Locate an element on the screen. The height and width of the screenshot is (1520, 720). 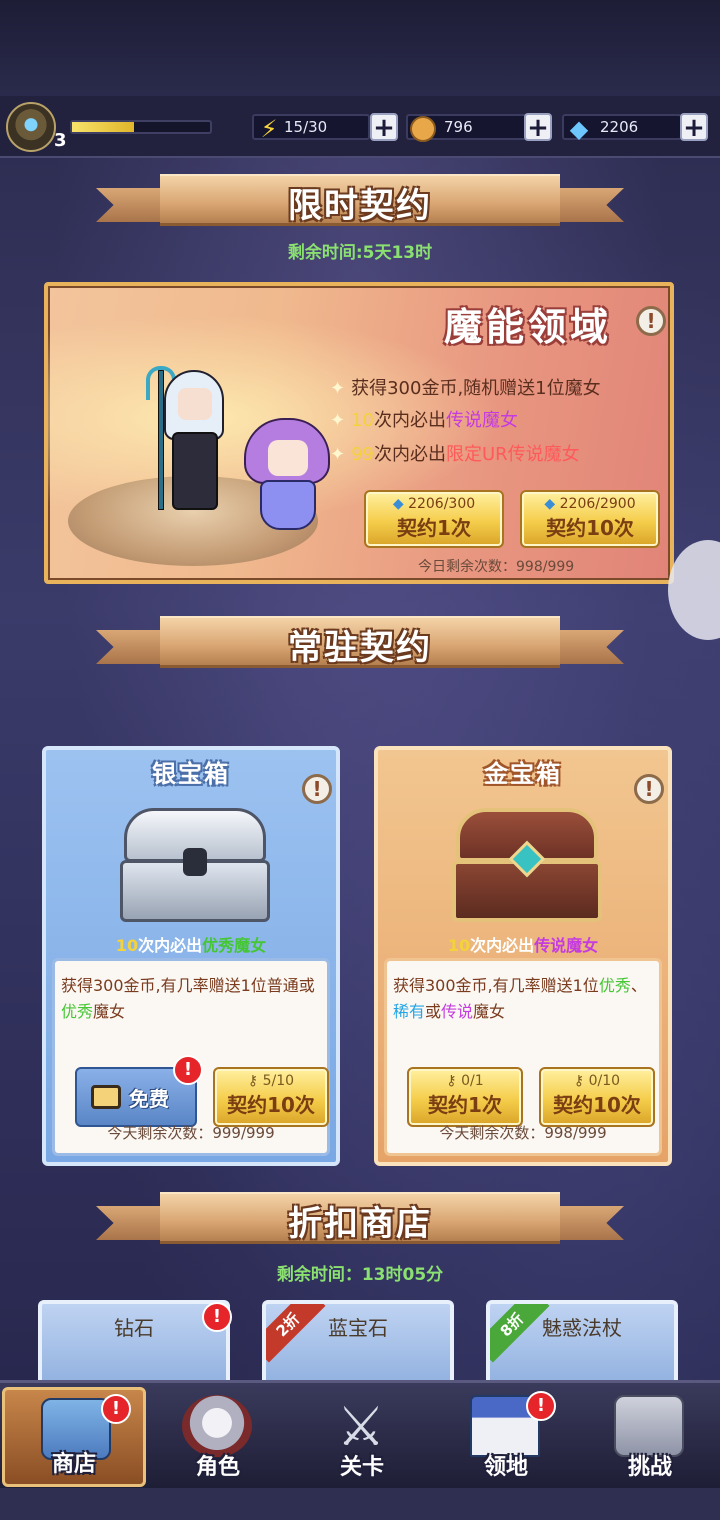
diamond-resource: ◆ 2206 + is located at coordinates (637, 127).